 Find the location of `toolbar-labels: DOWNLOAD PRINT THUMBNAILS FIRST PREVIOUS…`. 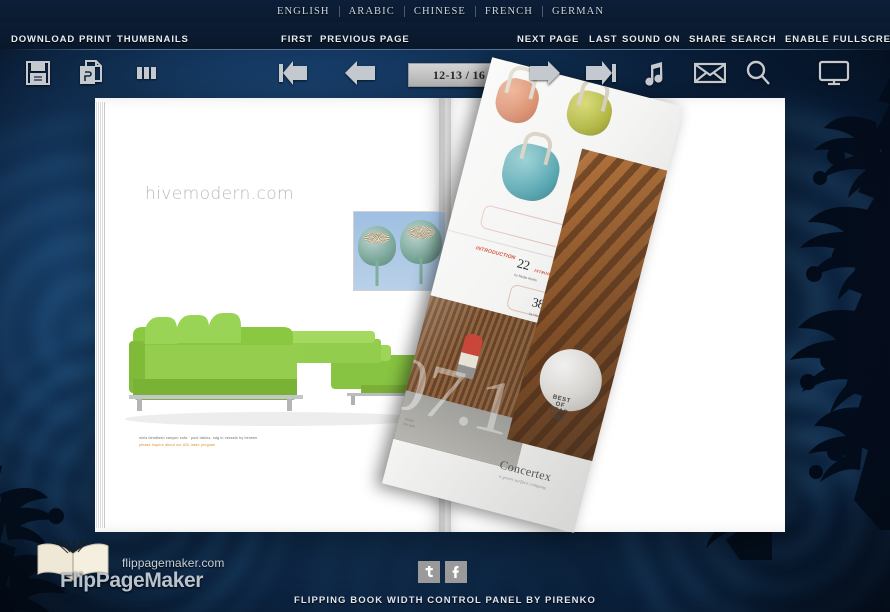

toolbar-labels: DOWNLOAD PRINT THUMBNAILS FIRST PREVIOUS… is located at coordinates (445, 36).